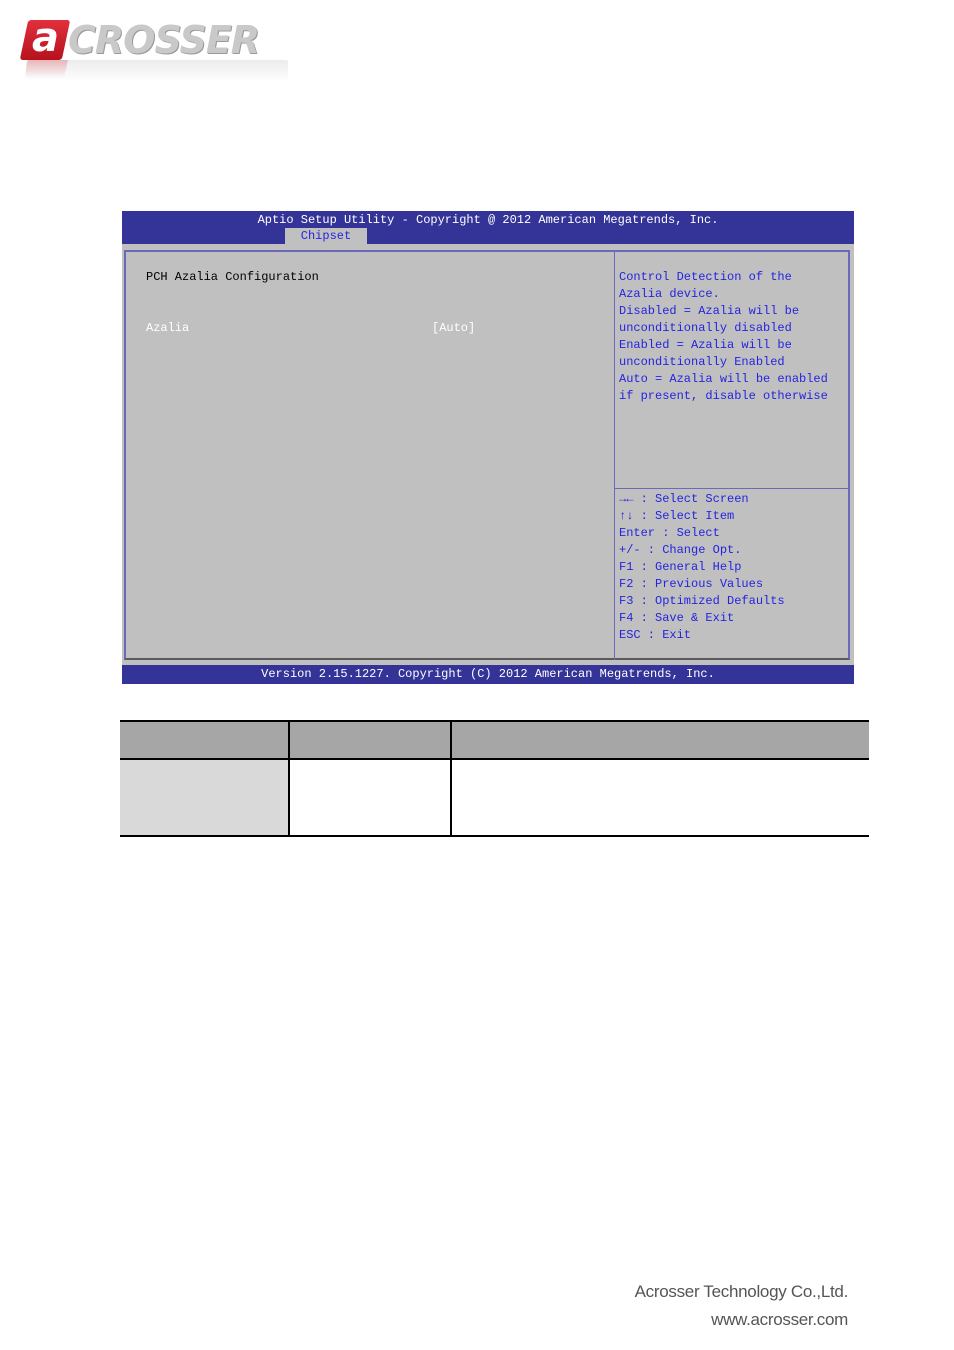 This screenshot has width=954, height=1350. Describe the element at coordinates (705, 345) in the screenshot. I see `help-line: Enabled = Azalia will be` at that location.